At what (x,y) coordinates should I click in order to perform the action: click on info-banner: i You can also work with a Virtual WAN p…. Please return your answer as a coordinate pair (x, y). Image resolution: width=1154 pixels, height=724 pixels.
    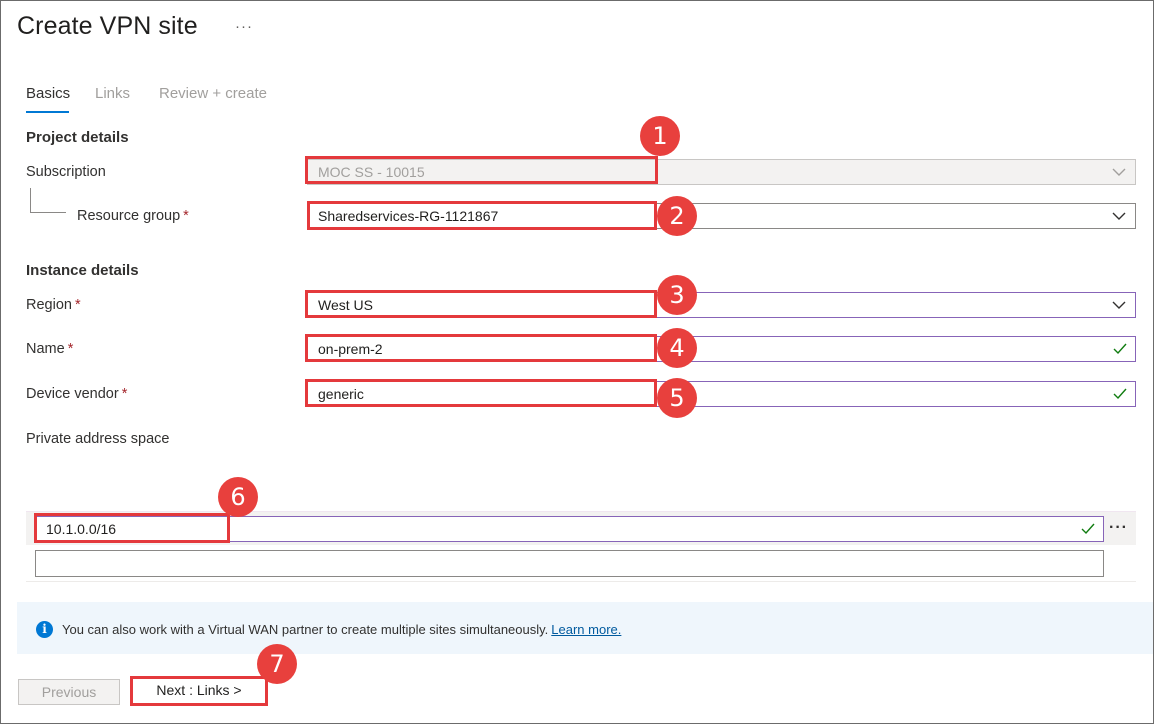
    Looking at the image, I should click on (585, 628).